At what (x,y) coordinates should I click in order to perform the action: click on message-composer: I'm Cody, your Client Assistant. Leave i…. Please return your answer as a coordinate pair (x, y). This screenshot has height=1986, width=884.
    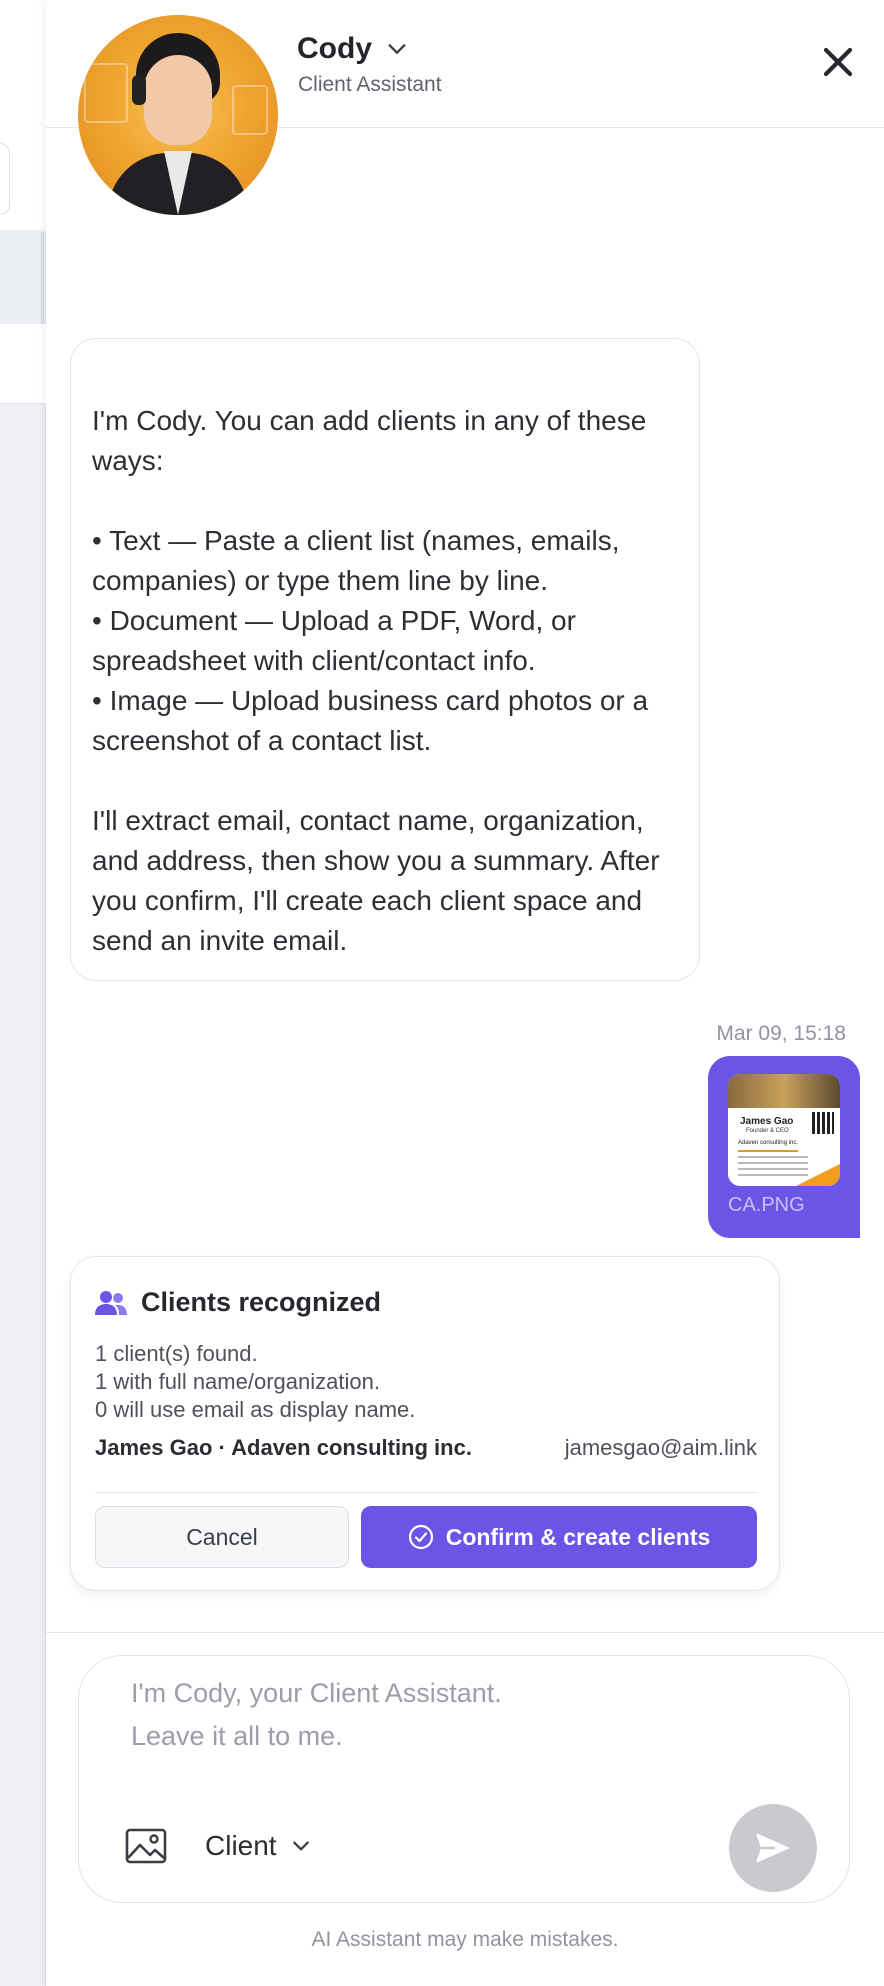
    Looking at the image, I should click on (464, 1779).